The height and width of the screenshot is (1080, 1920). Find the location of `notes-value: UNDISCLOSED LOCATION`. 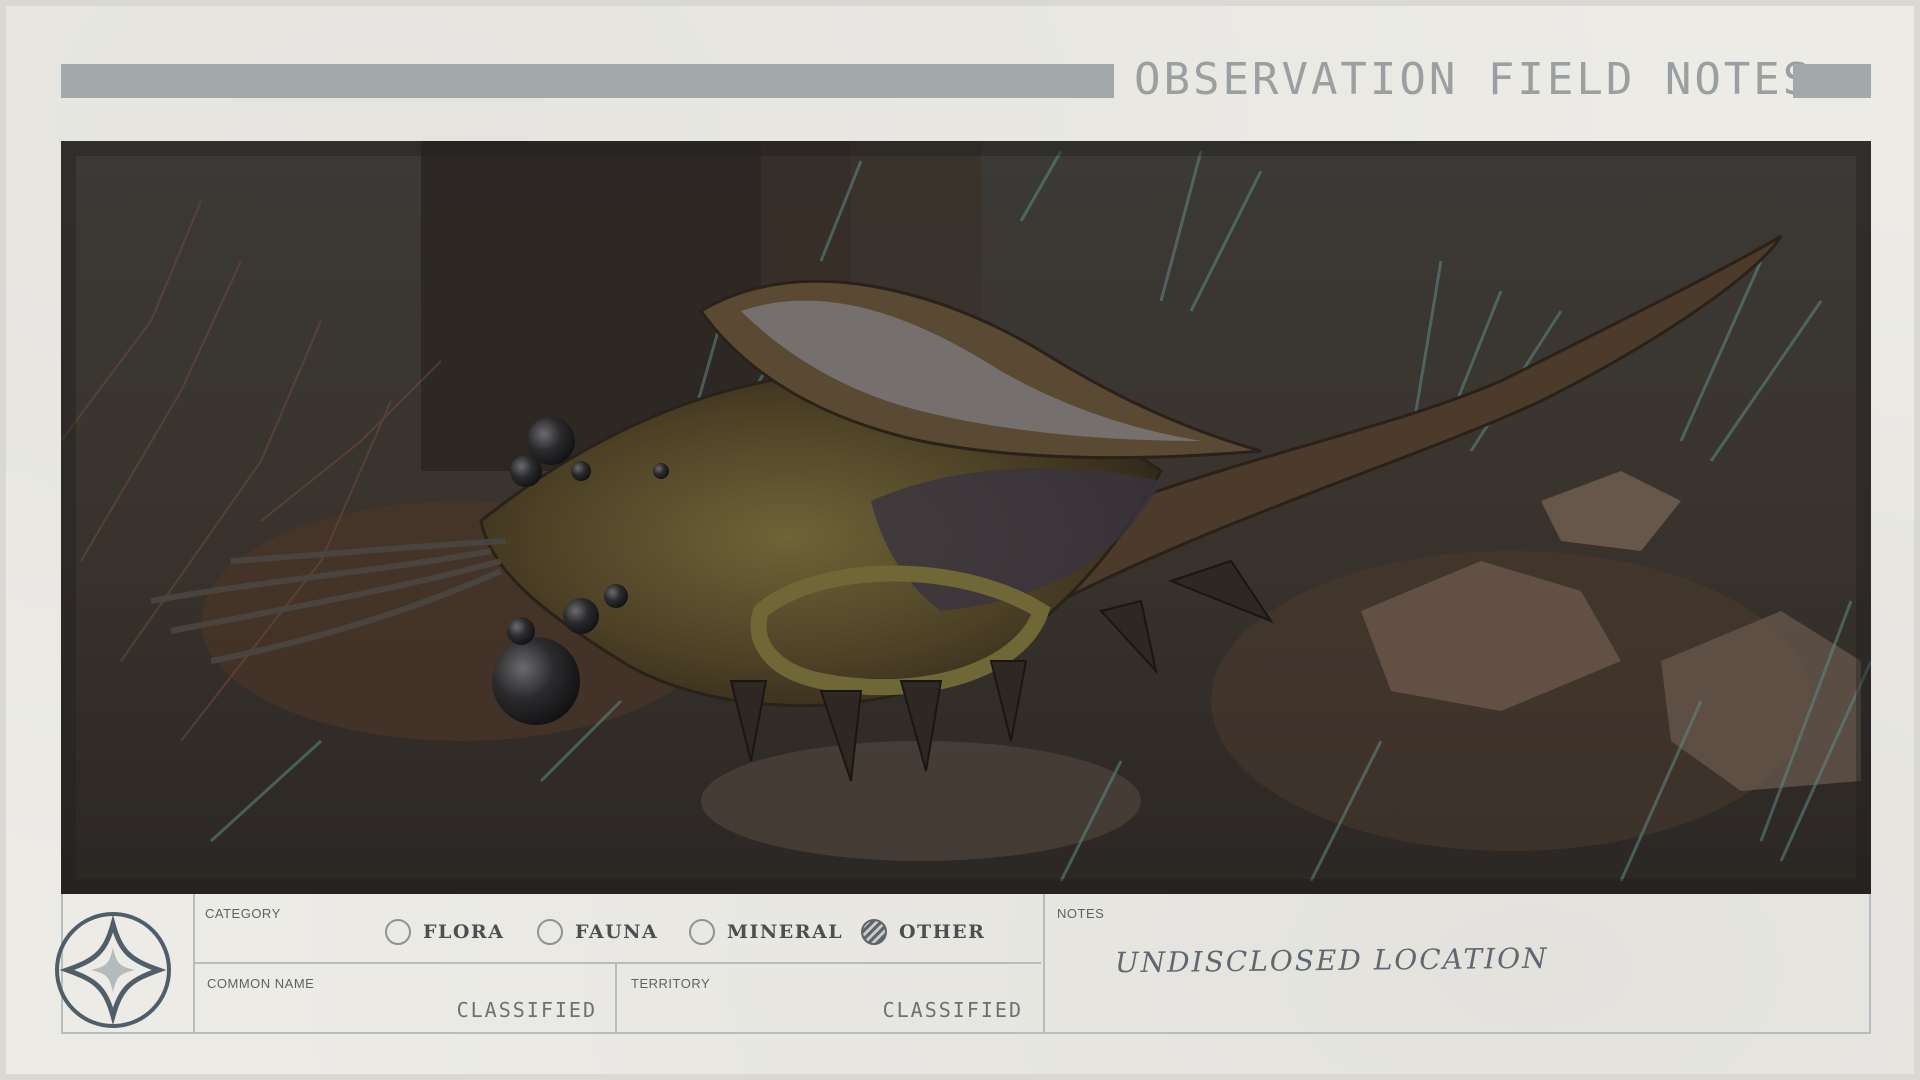

notes-value: UNDISCLOSED LOCATION is located at coordinates (1331, 960).